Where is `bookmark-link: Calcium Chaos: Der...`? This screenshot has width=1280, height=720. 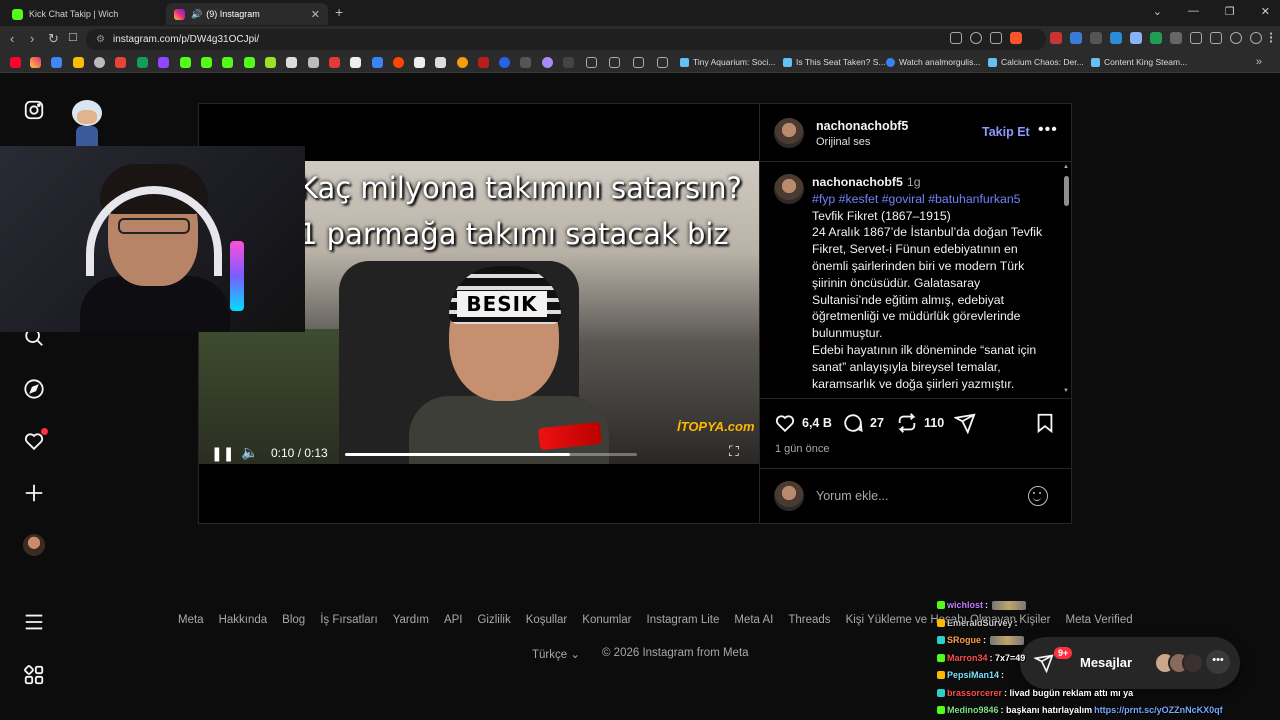
bookmark-link: Calcium Chaos: Der... is located at coordinates (1036, 62).